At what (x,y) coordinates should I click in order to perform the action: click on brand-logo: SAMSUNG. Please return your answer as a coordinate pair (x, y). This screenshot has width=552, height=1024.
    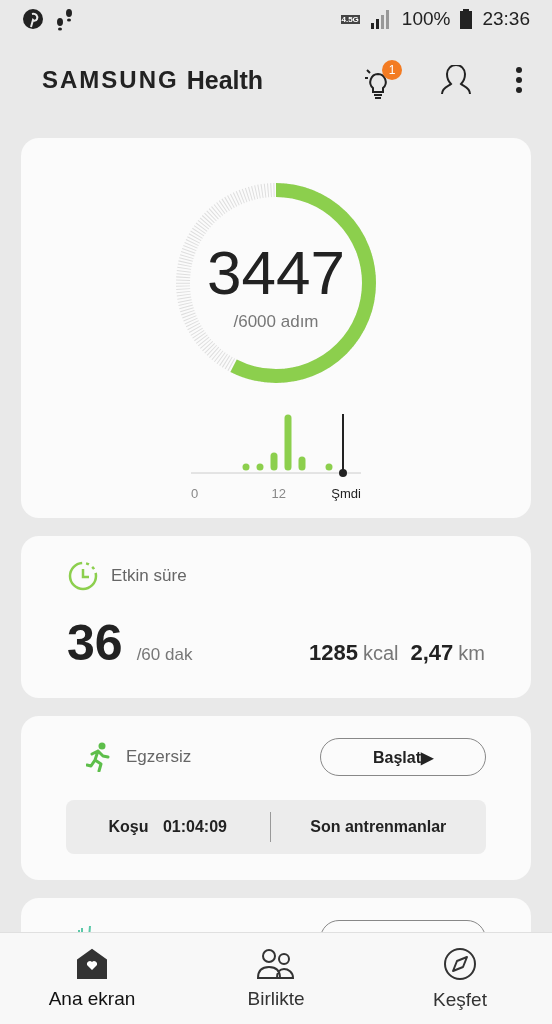
    Looking at the image, I should click on (110, 80).